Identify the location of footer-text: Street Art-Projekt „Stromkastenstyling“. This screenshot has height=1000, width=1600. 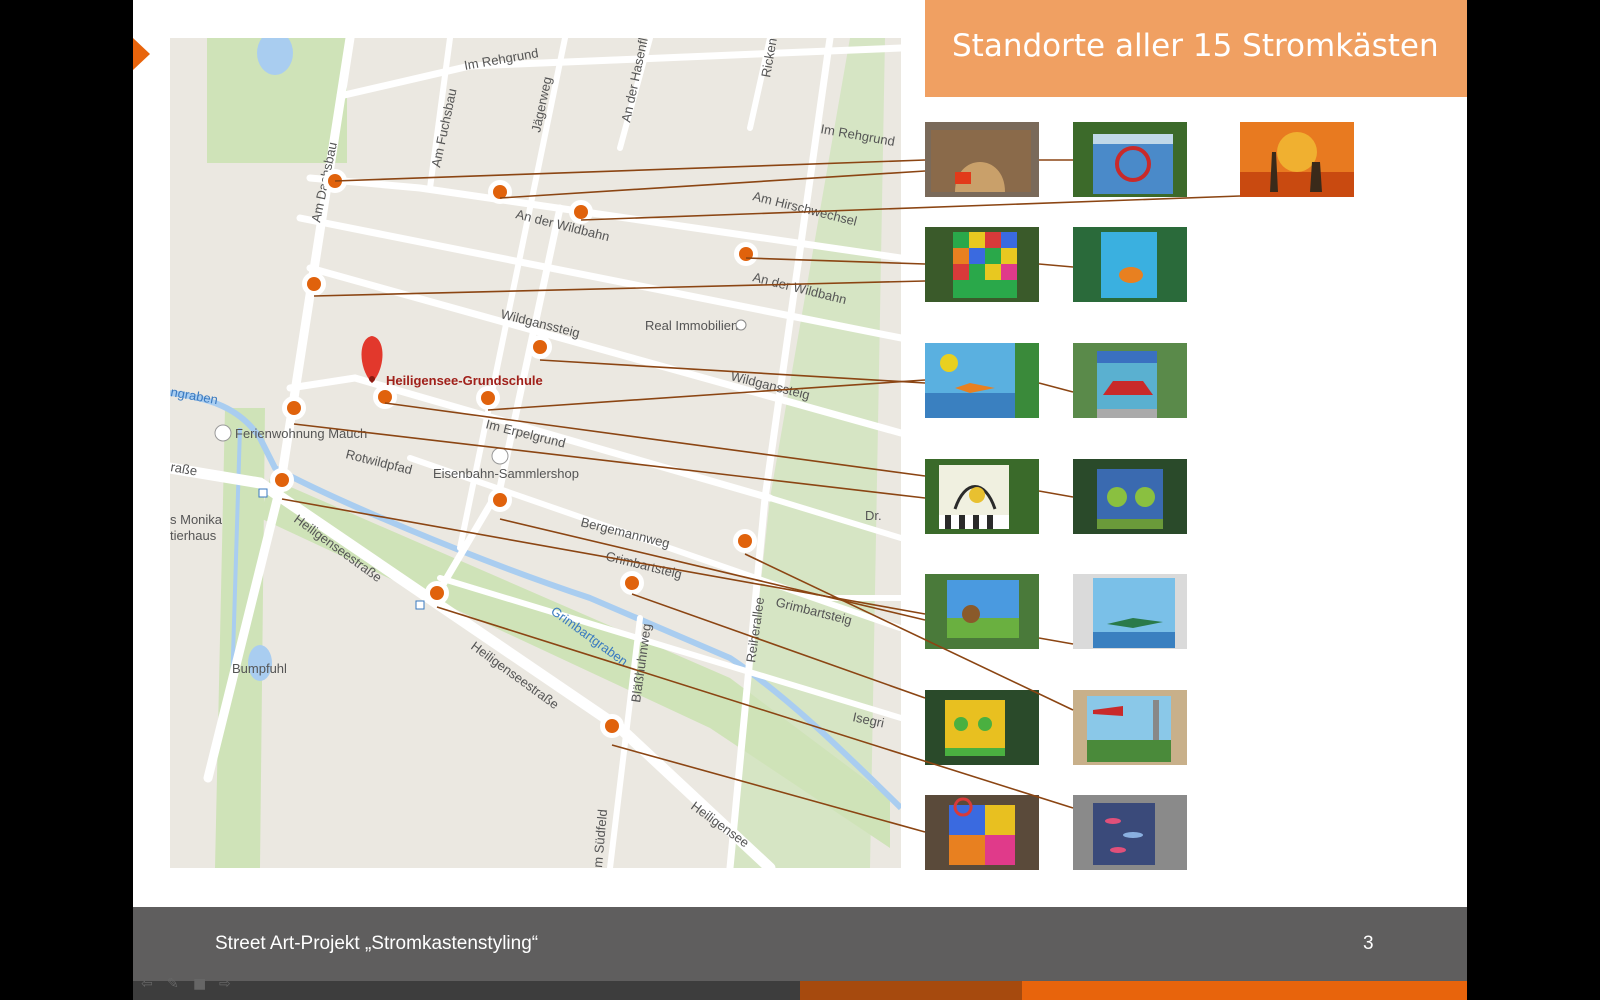
(377, 943).